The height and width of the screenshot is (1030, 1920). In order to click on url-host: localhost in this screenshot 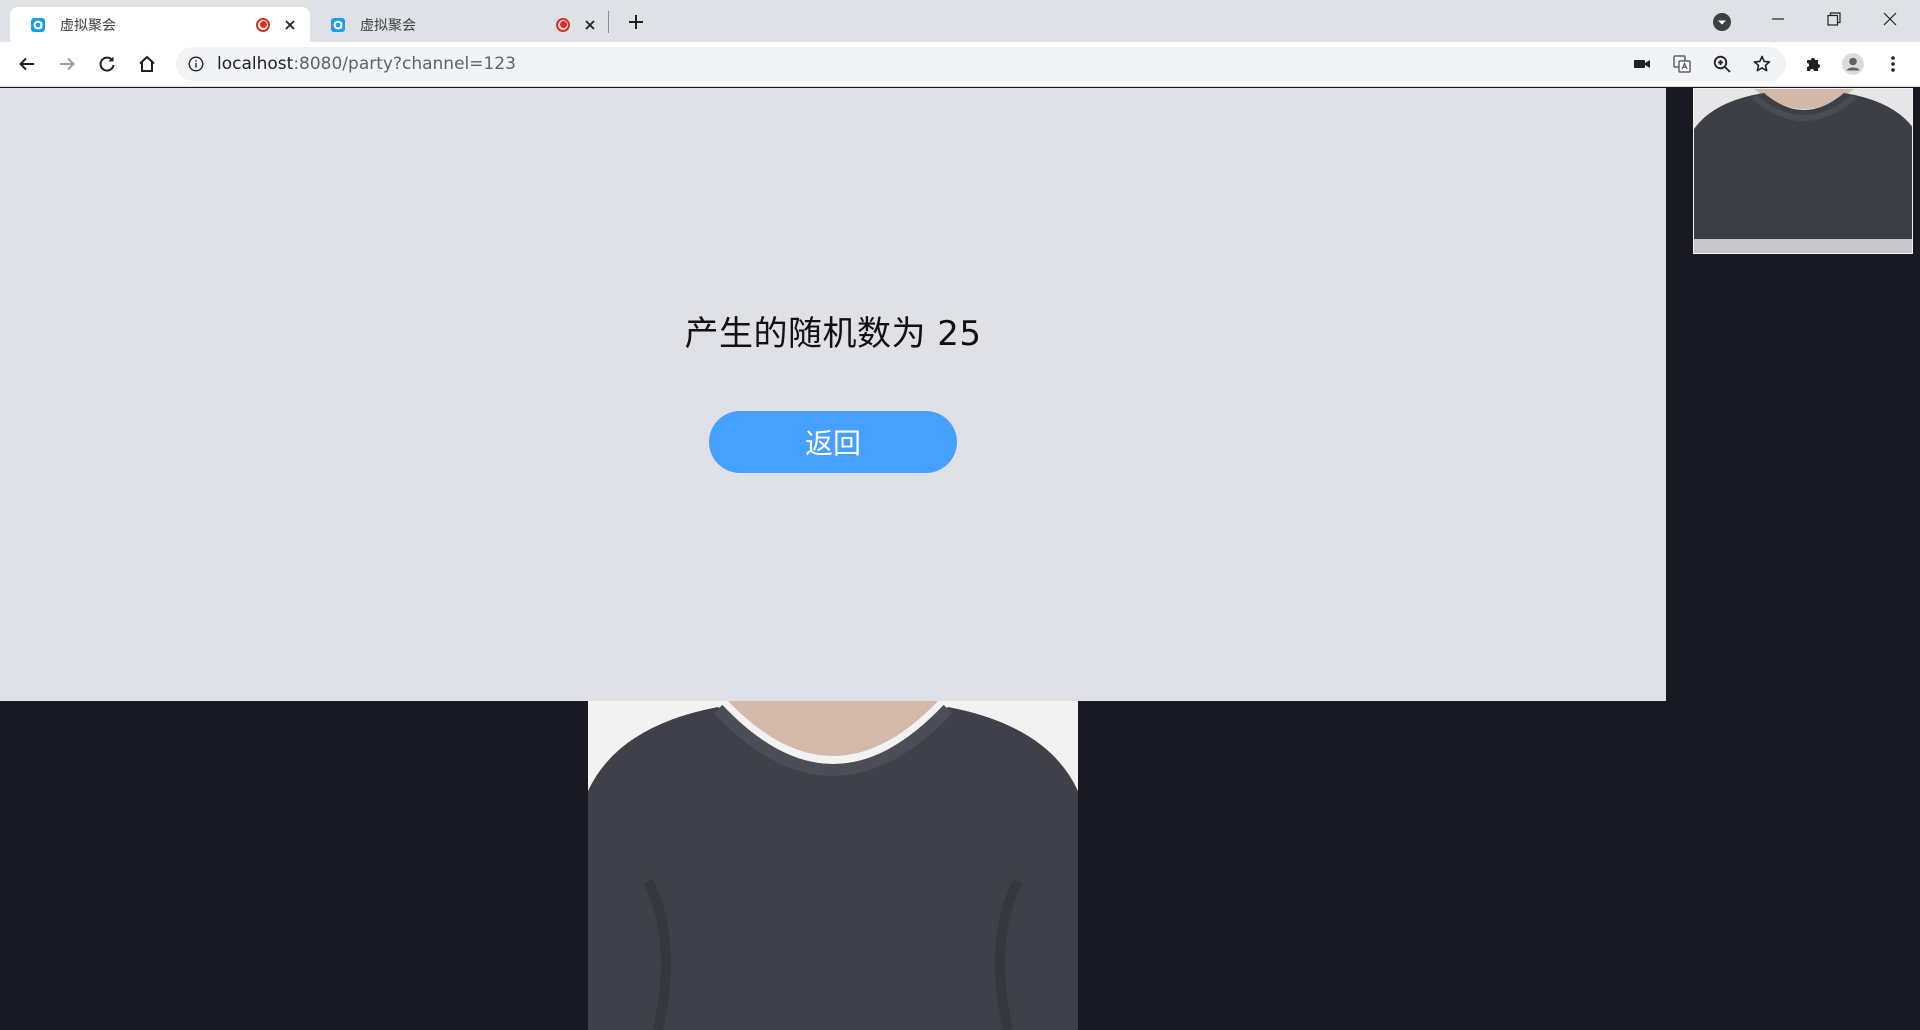, I will do `click(255, 64)`.